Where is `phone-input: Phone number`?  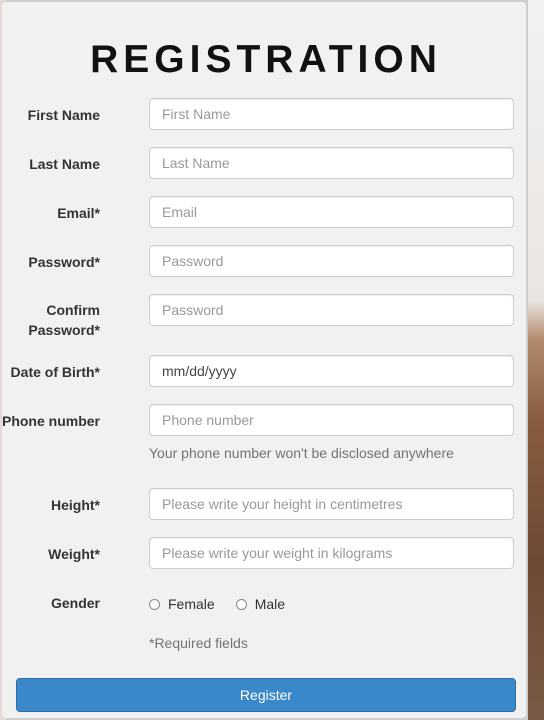
phone-input: Phone number is located at coordinates (331, 420).